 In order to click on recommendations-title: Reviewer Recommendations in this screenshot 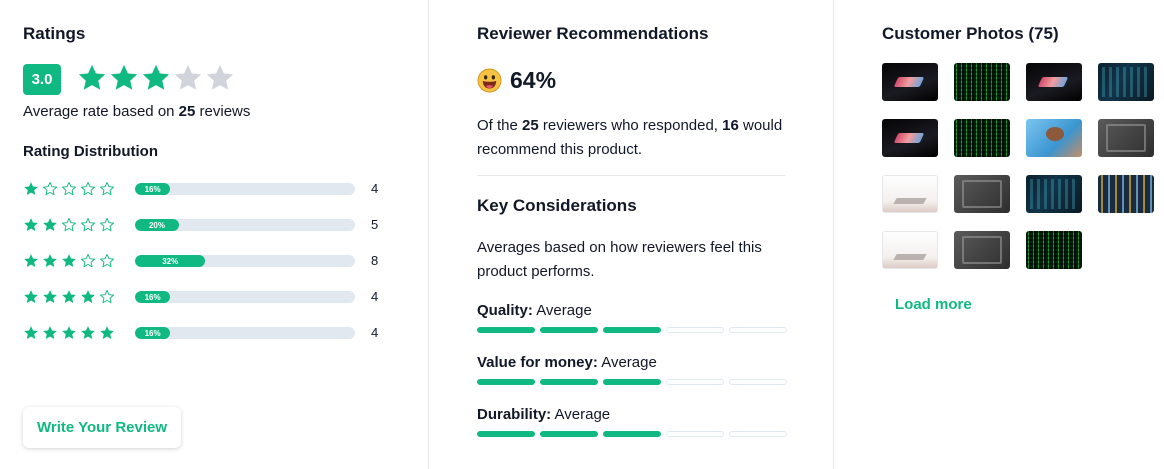, I will do `click(593, 33)`.